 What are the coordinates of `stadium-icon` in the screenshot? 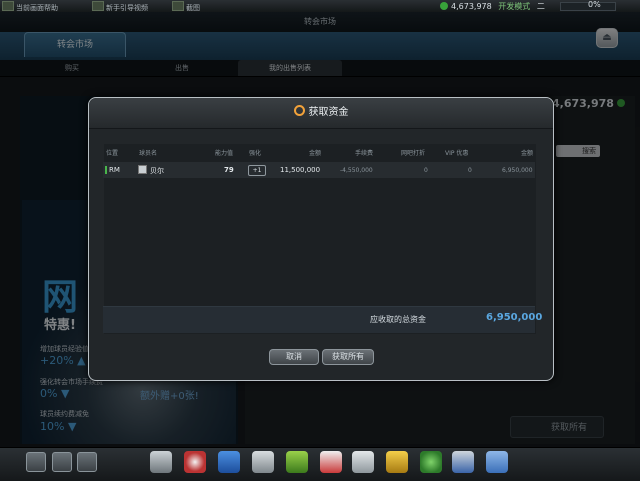 It's located at (463, 462).